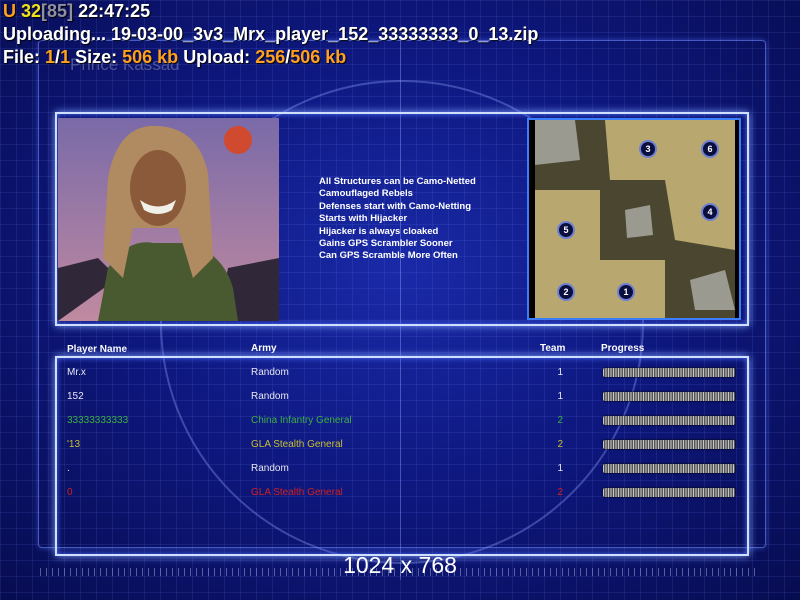 Image resolution: width=800 pixels, height=600 pixels. I want to click on status-bracket-count: [85], so click(57, 11).